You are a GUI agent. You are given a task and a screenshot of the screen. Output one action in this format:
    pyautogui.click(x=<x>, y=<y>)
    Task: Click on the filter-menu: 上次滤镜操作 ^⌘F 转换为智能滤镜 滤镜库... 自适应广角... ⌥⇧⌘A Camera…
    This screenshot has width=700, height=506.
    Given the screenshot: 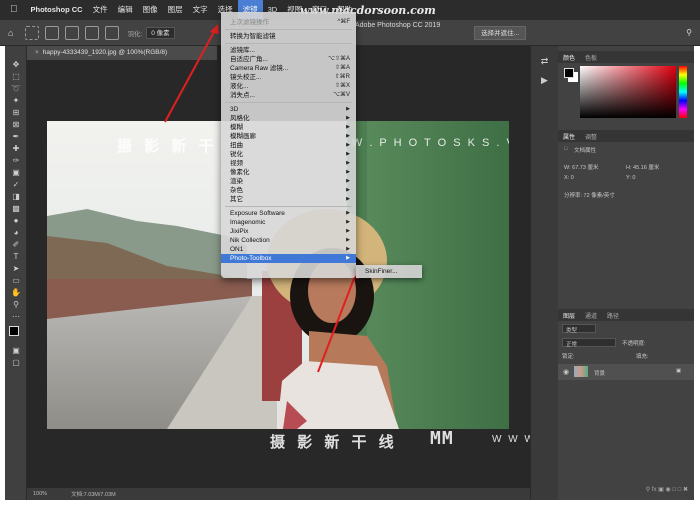 What is the action you would take?
    pyautogui.click(x=288, y=145)
    